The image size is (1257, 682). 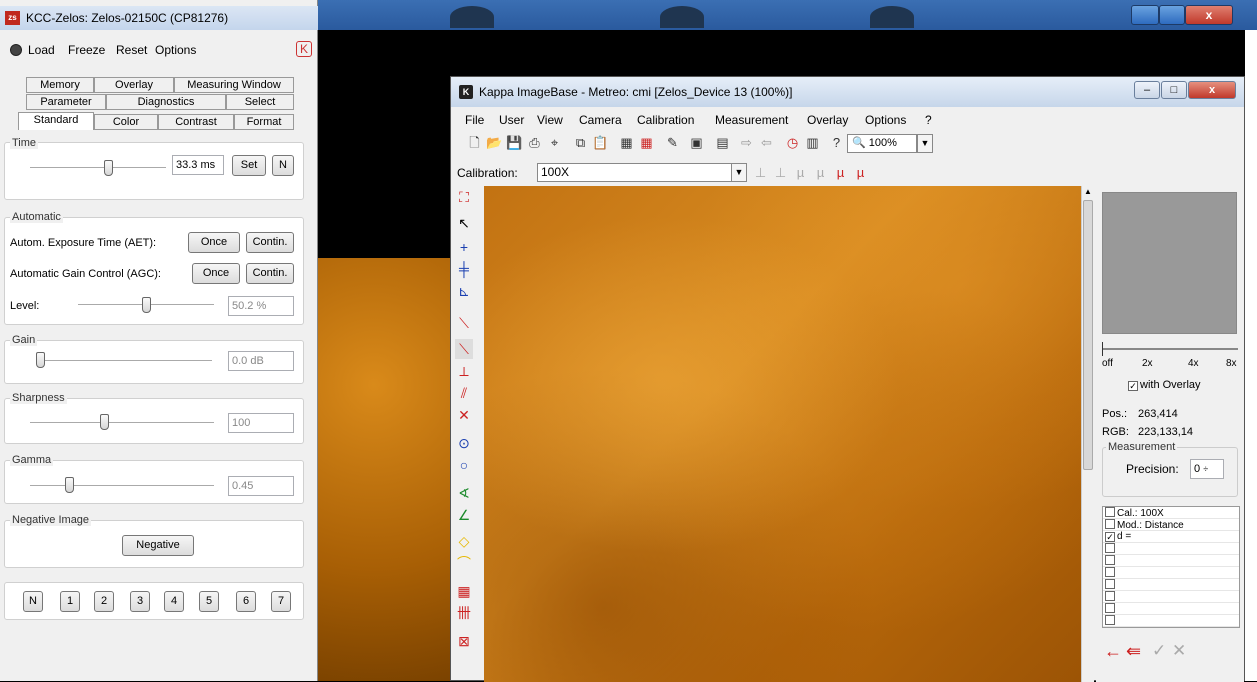 What do you see at coordinates (122, 423) in the screenshot?
I see `sharpness-slider-track` at bounding box center [122, 423].